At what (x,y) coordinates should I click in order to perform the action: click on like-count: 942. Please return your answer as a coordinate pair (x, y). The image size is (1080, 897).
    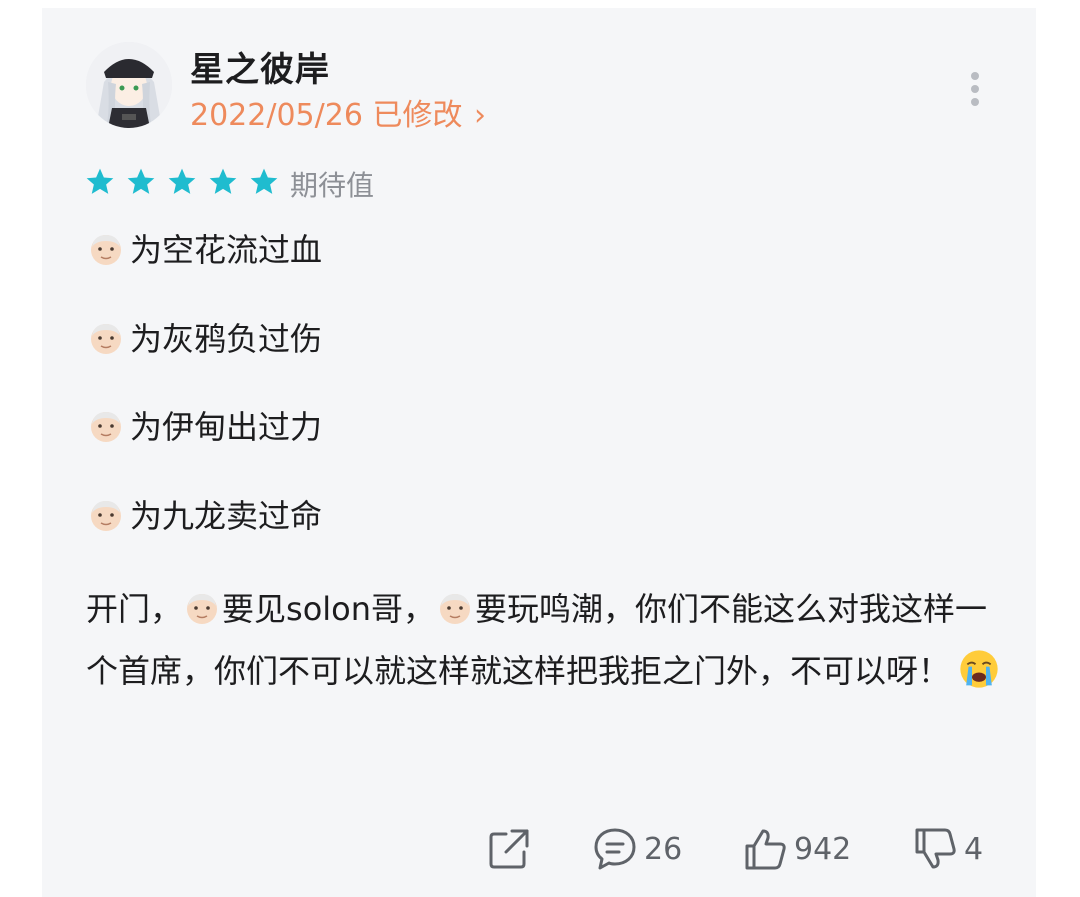
    Looking at the image, I should click on (823, 849).